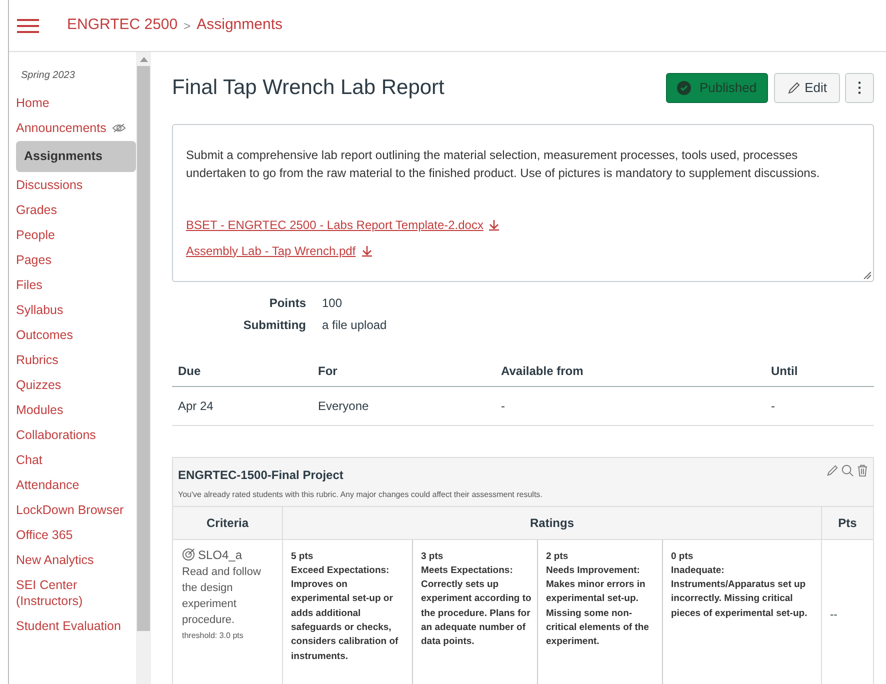 The image size is (886, 684). What do you see at coordinates (467, 571) in the screenshot?
I see `rating-title: Meets Expectations:` at bounding box center [467, 571].